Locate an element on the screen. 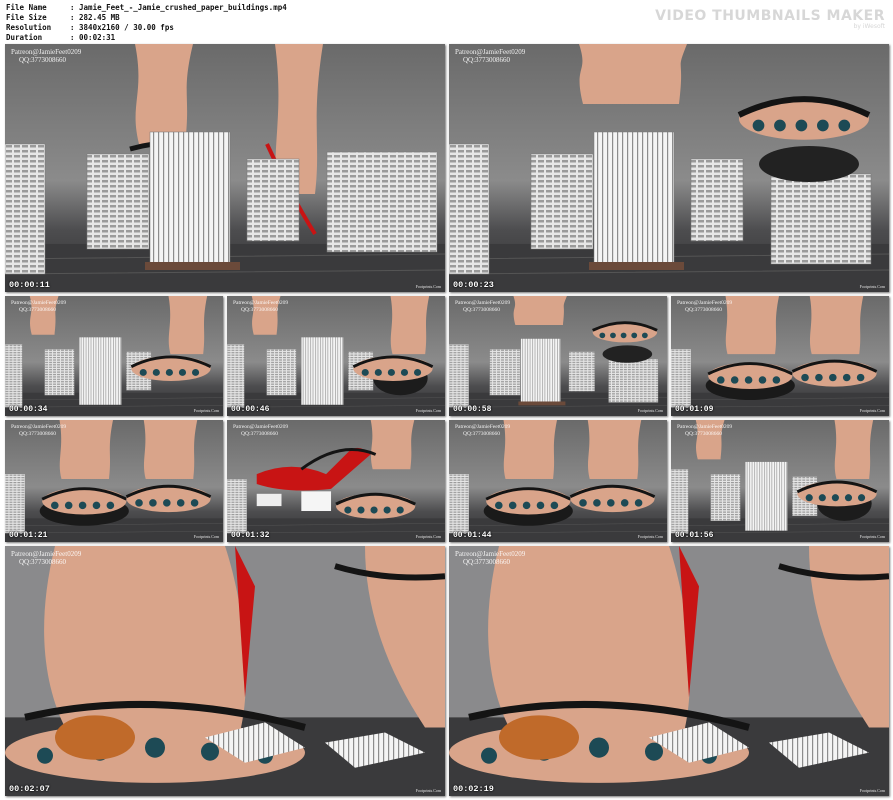  duration-row: Duration: 00:02:31 is located at coordinates (61, 37).